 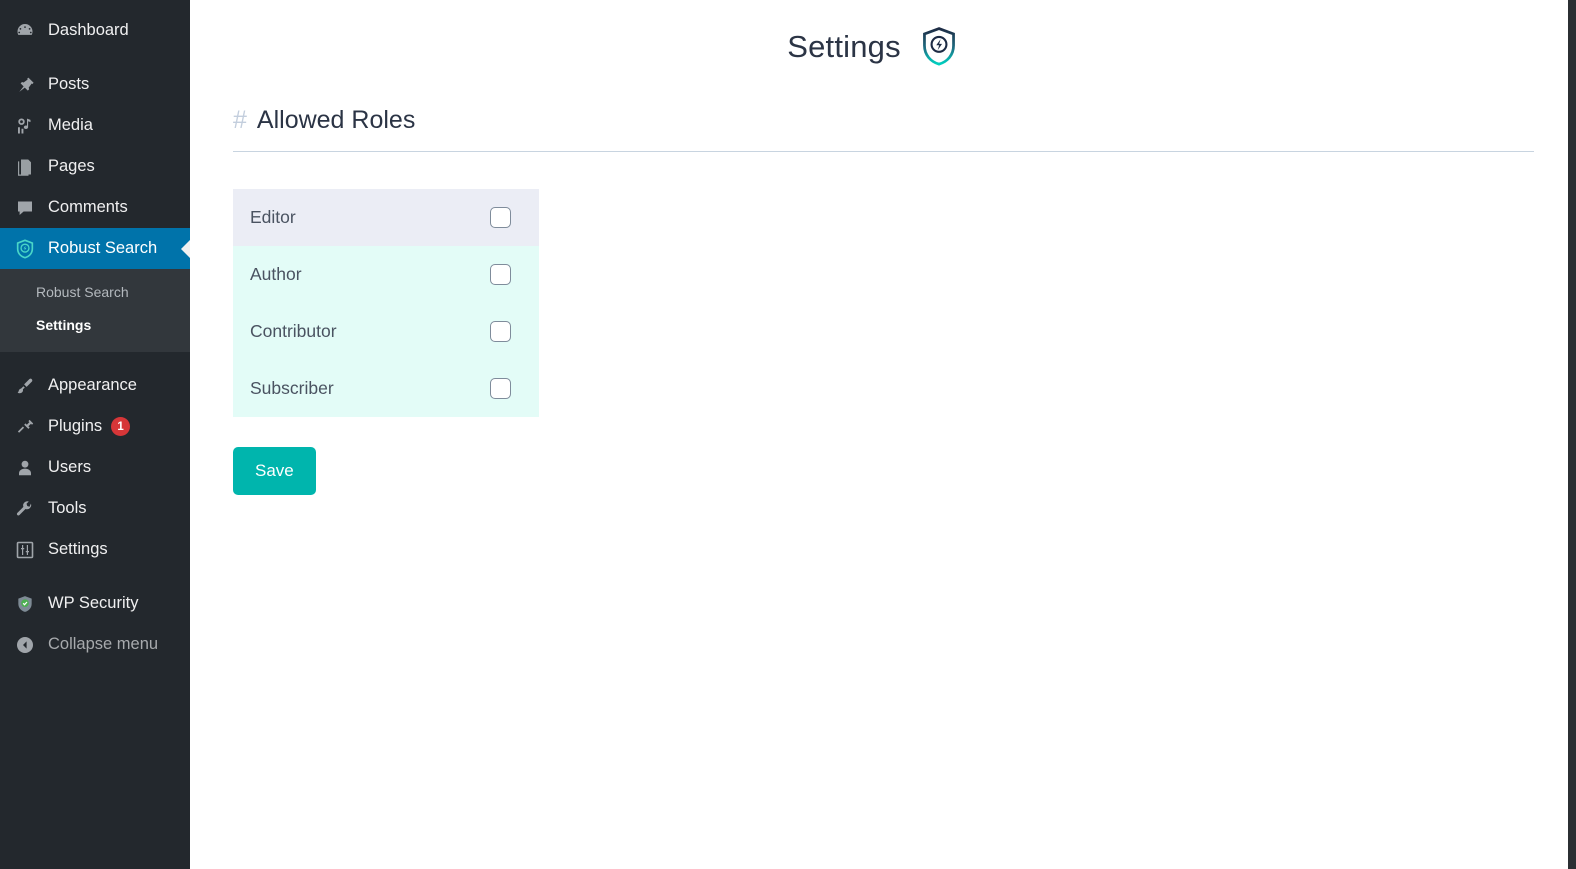 What do you see at coordinates (883, 151) in the screenshot?
I see `section-divider` at bounding box center [883, 151].